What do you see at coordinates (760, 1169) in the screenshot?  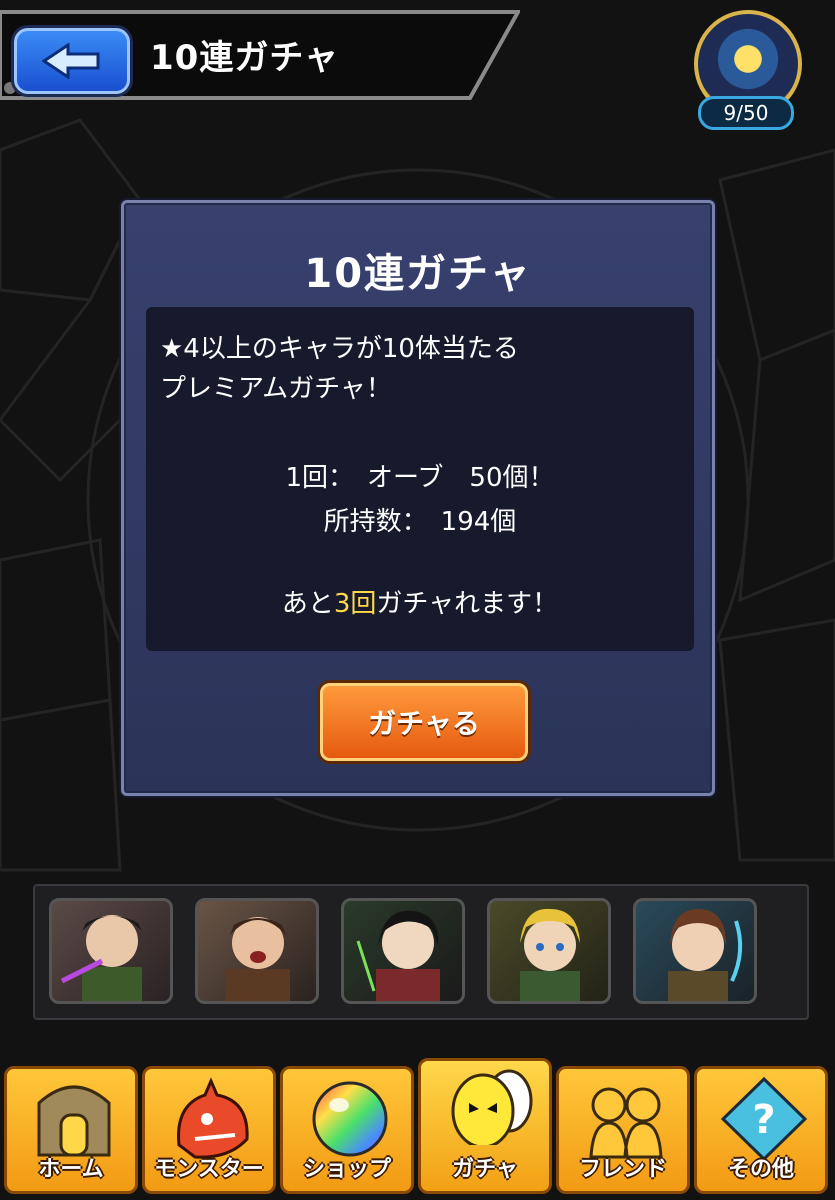 I see `nav-other-label: その他` at bounding box center [760, 1169].